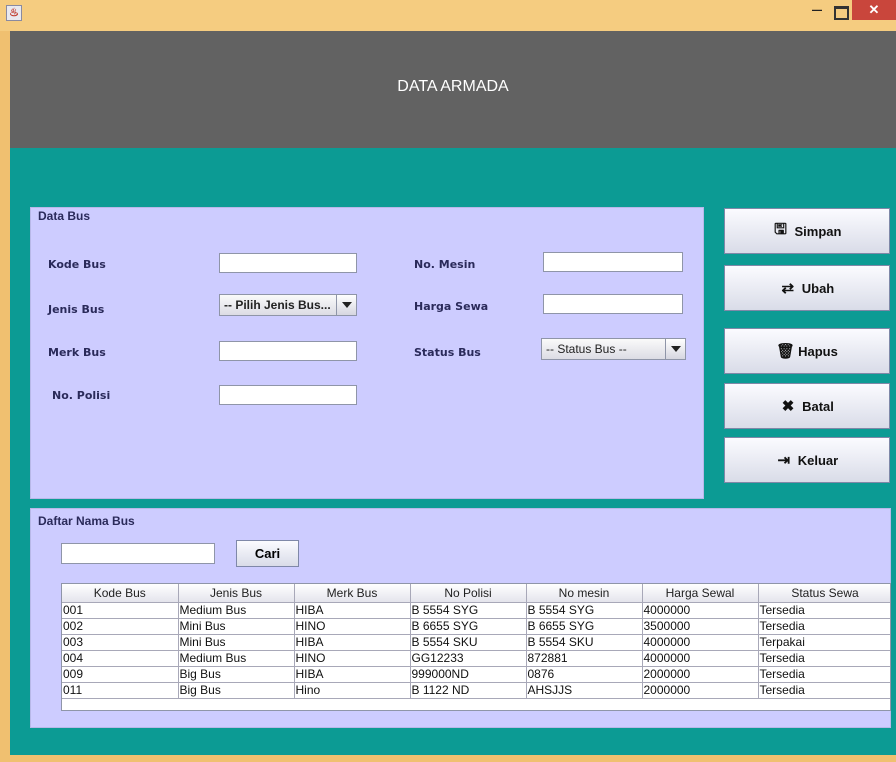 This screenshot has width=896, height=762. I want to click on hapus-button: 🗑 Hapus, so click(807, 351).